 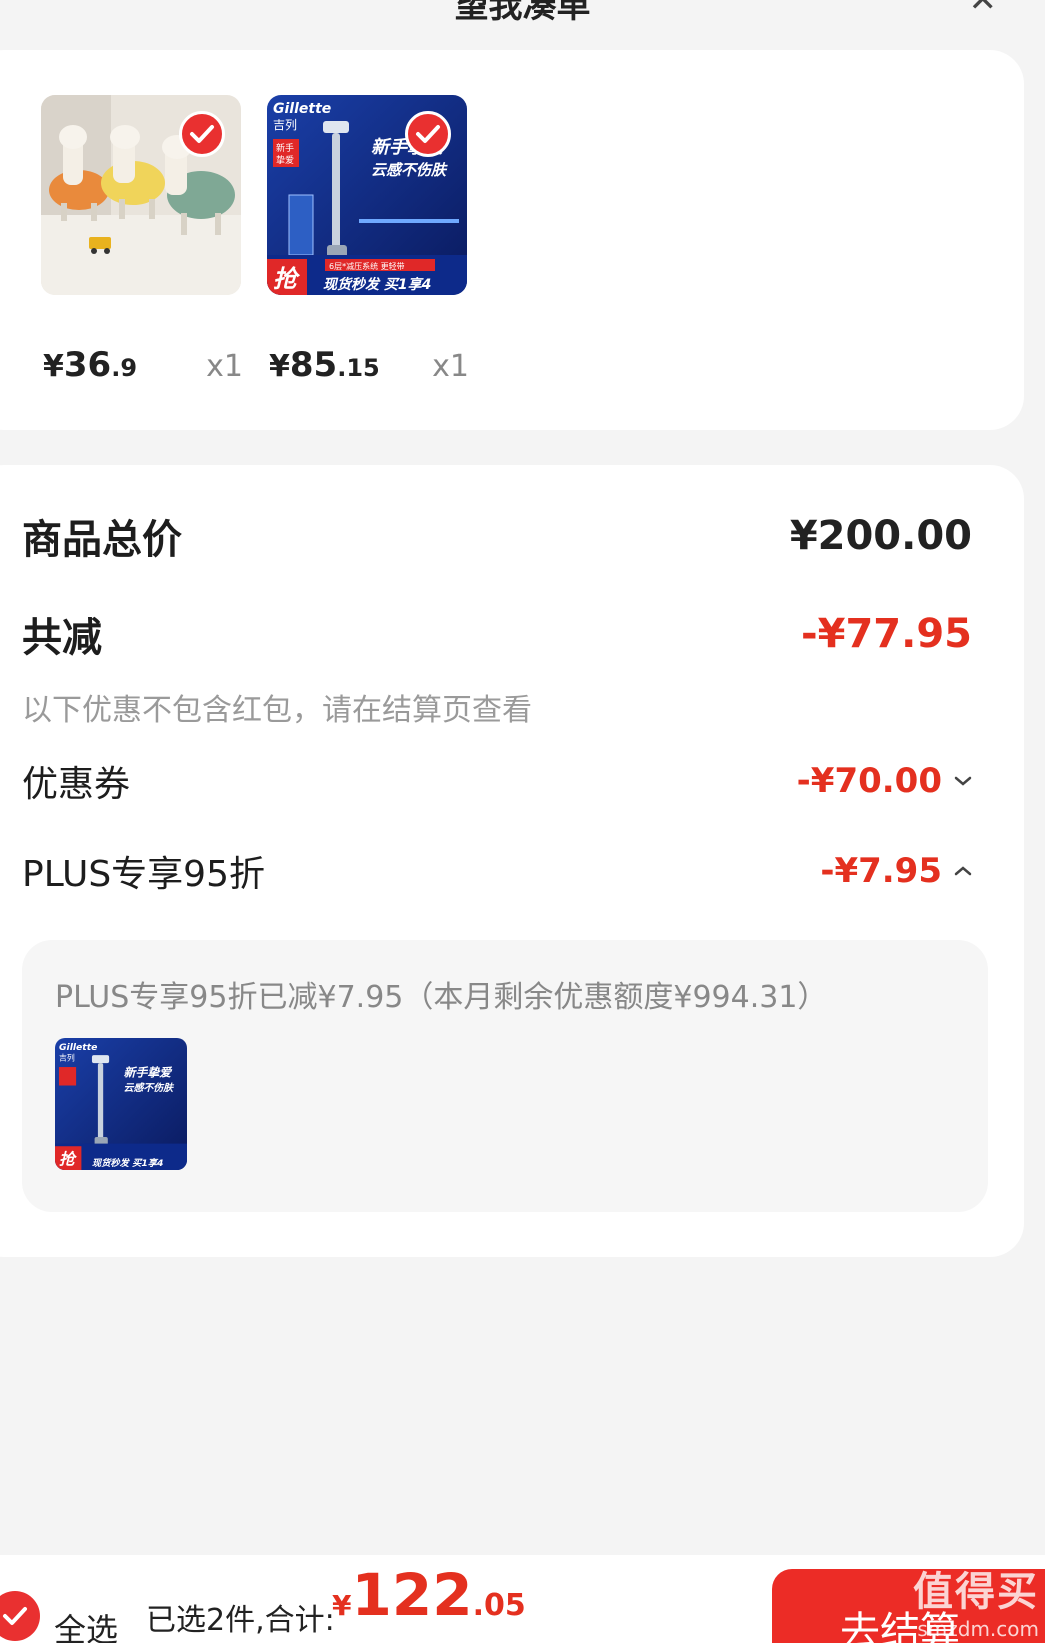 I want to click on select-all-label: 全选, so click(x=86, y=1624).